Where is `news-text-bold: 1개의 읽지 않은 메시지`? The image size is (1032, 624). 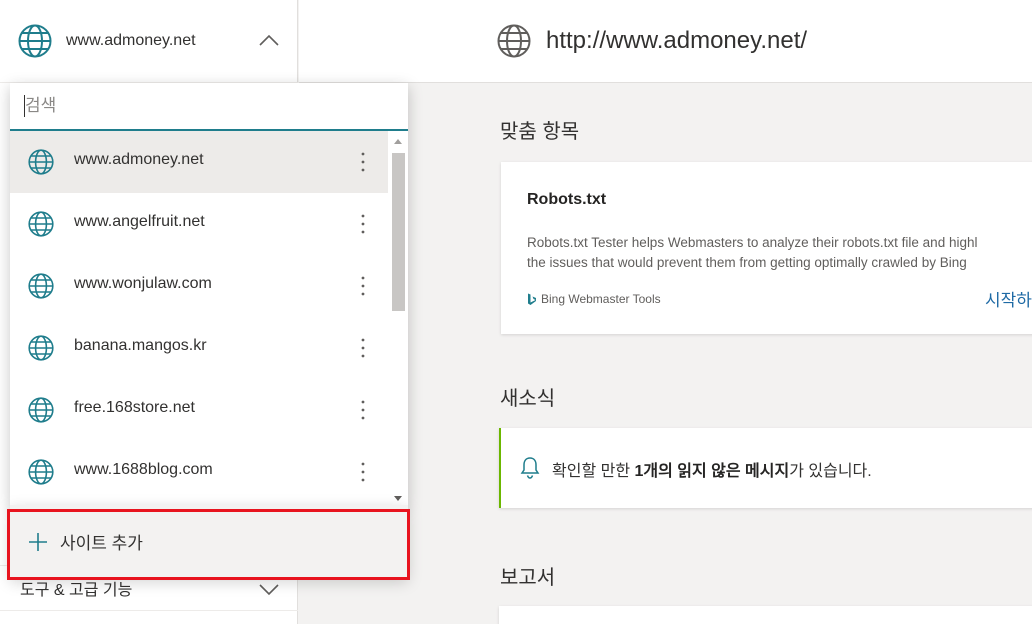
news-text-bold: 1개의 읽지 않은 메시지 is located at coordinates (712, 471).